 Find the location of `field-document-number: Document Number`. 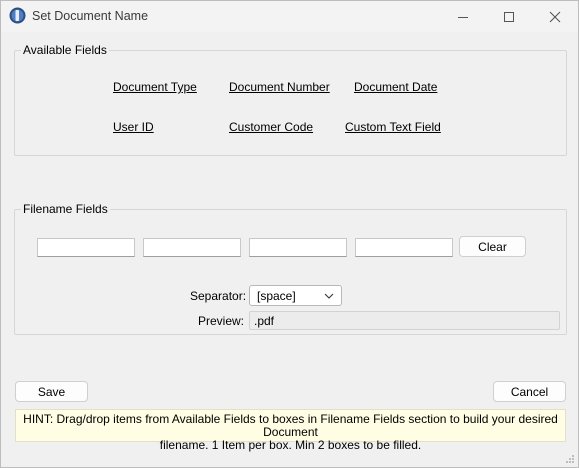

field-document-number: Document Number is located at coordinates (279, 87).